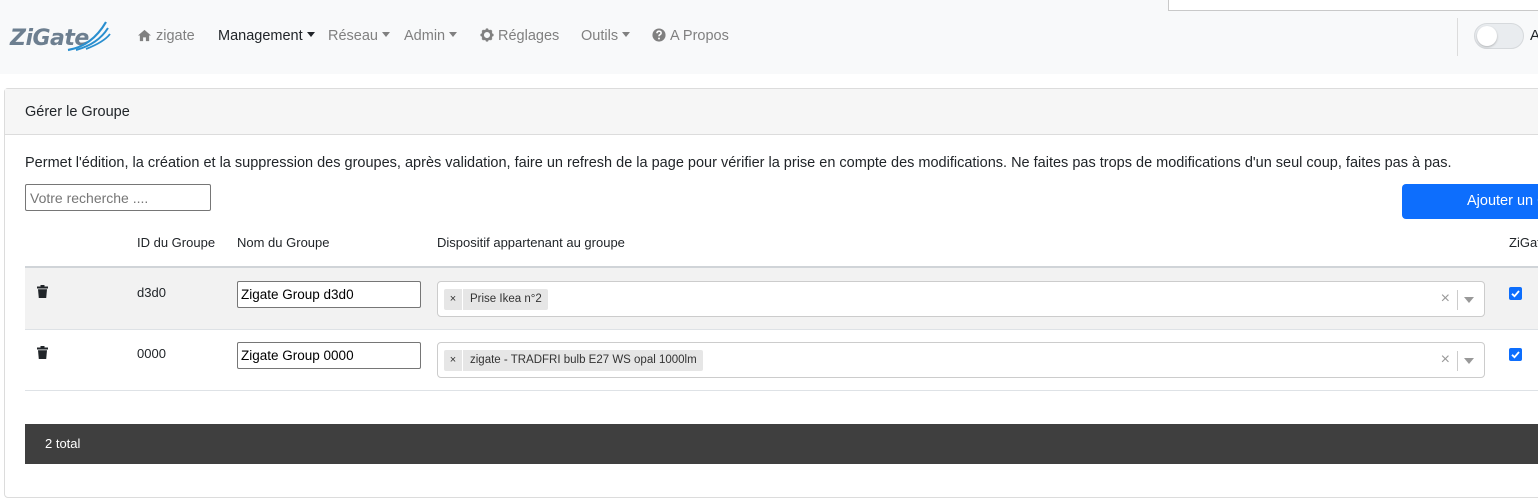 Image resolution: width=1538 pixels, height=498 pixels. I want to click on group-id: d3d0, so click(151, 292).